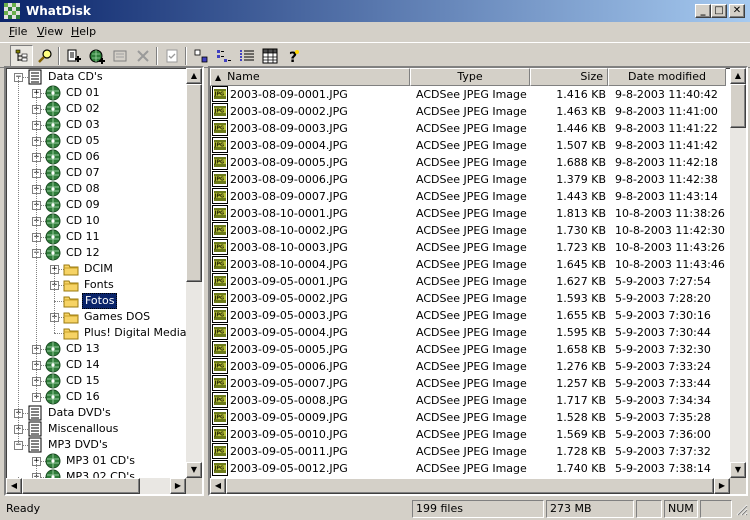 Image resolution: width=750 pixels, height=520 pixels. What do you see at coordinates (737, 11) in the screenshot?
I see `close-button: ✕` at bounding box center [737, 11].